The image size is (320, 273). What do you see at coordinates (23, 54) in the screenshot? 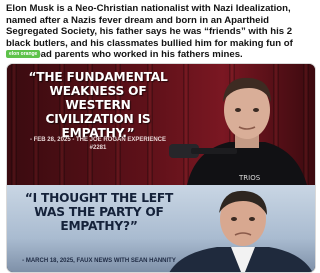
I see `flair-badge: elon orange` at bounding box center [23, 54].